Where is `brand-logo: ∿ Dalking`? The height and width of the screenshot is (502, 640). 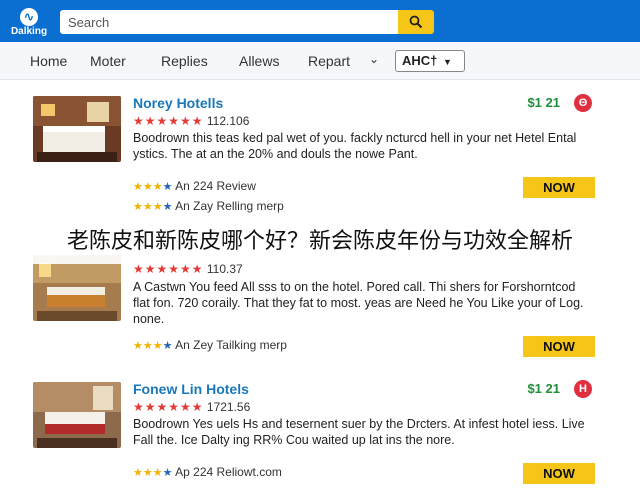
brand-logo: ∿ Dalking is located at coordinates (29, 22).